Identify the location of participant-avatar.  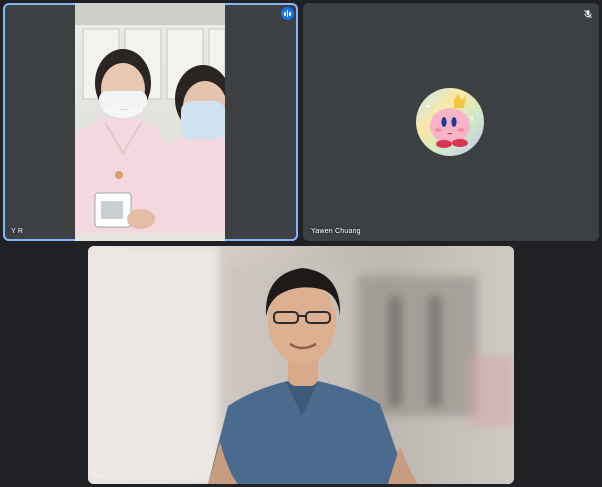
(450, 122).